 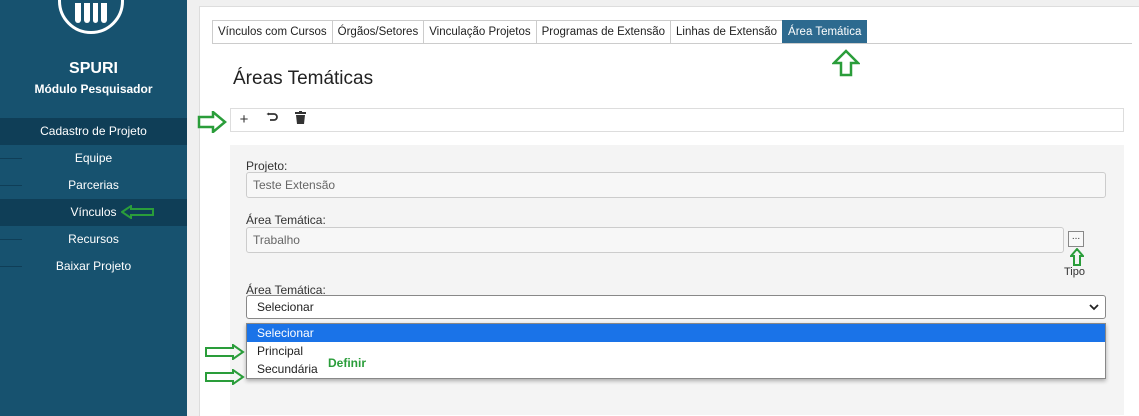 I want to click on toolbar: +, so click(x=677, y=120).